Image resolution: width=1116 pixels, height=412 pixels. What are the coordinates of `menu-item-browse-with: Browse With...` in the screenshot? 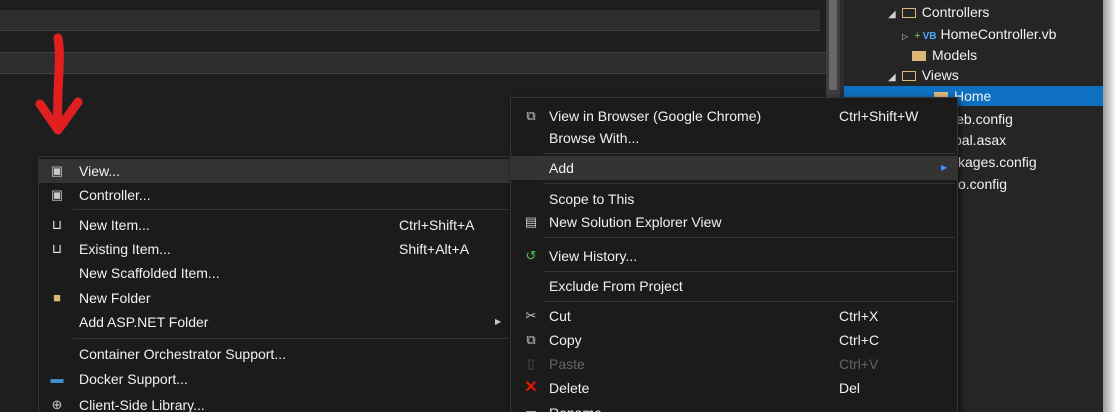 It's located at (734, 138).